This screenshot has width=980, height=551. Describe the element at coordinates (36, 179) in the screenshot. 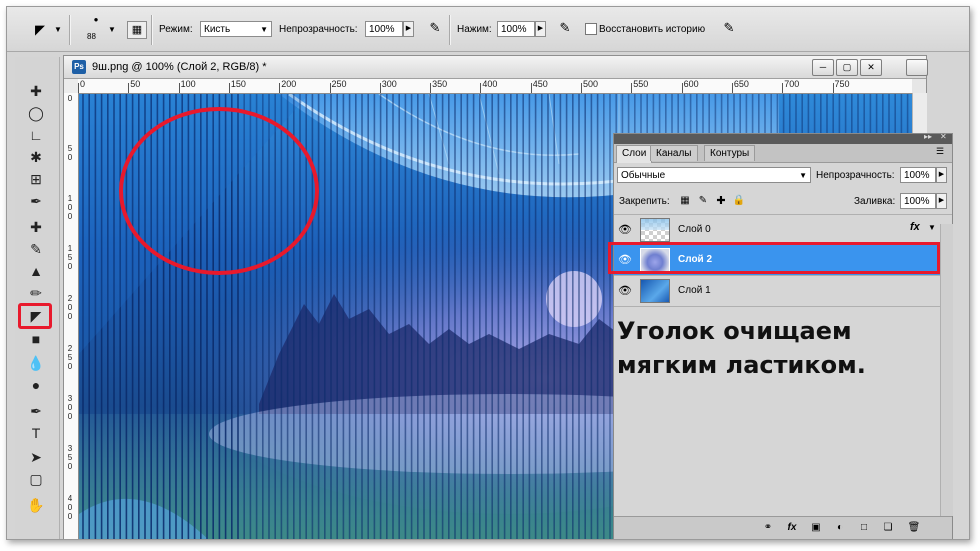

I see `crop-tool-icon: ⊞` at that location.